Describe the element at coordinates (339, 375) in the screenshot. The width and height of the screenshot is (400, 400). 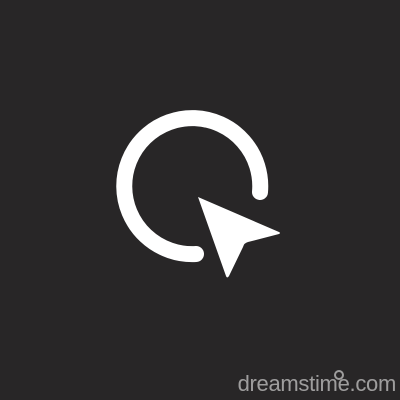
I see `watermark-registered-icon` at that location.